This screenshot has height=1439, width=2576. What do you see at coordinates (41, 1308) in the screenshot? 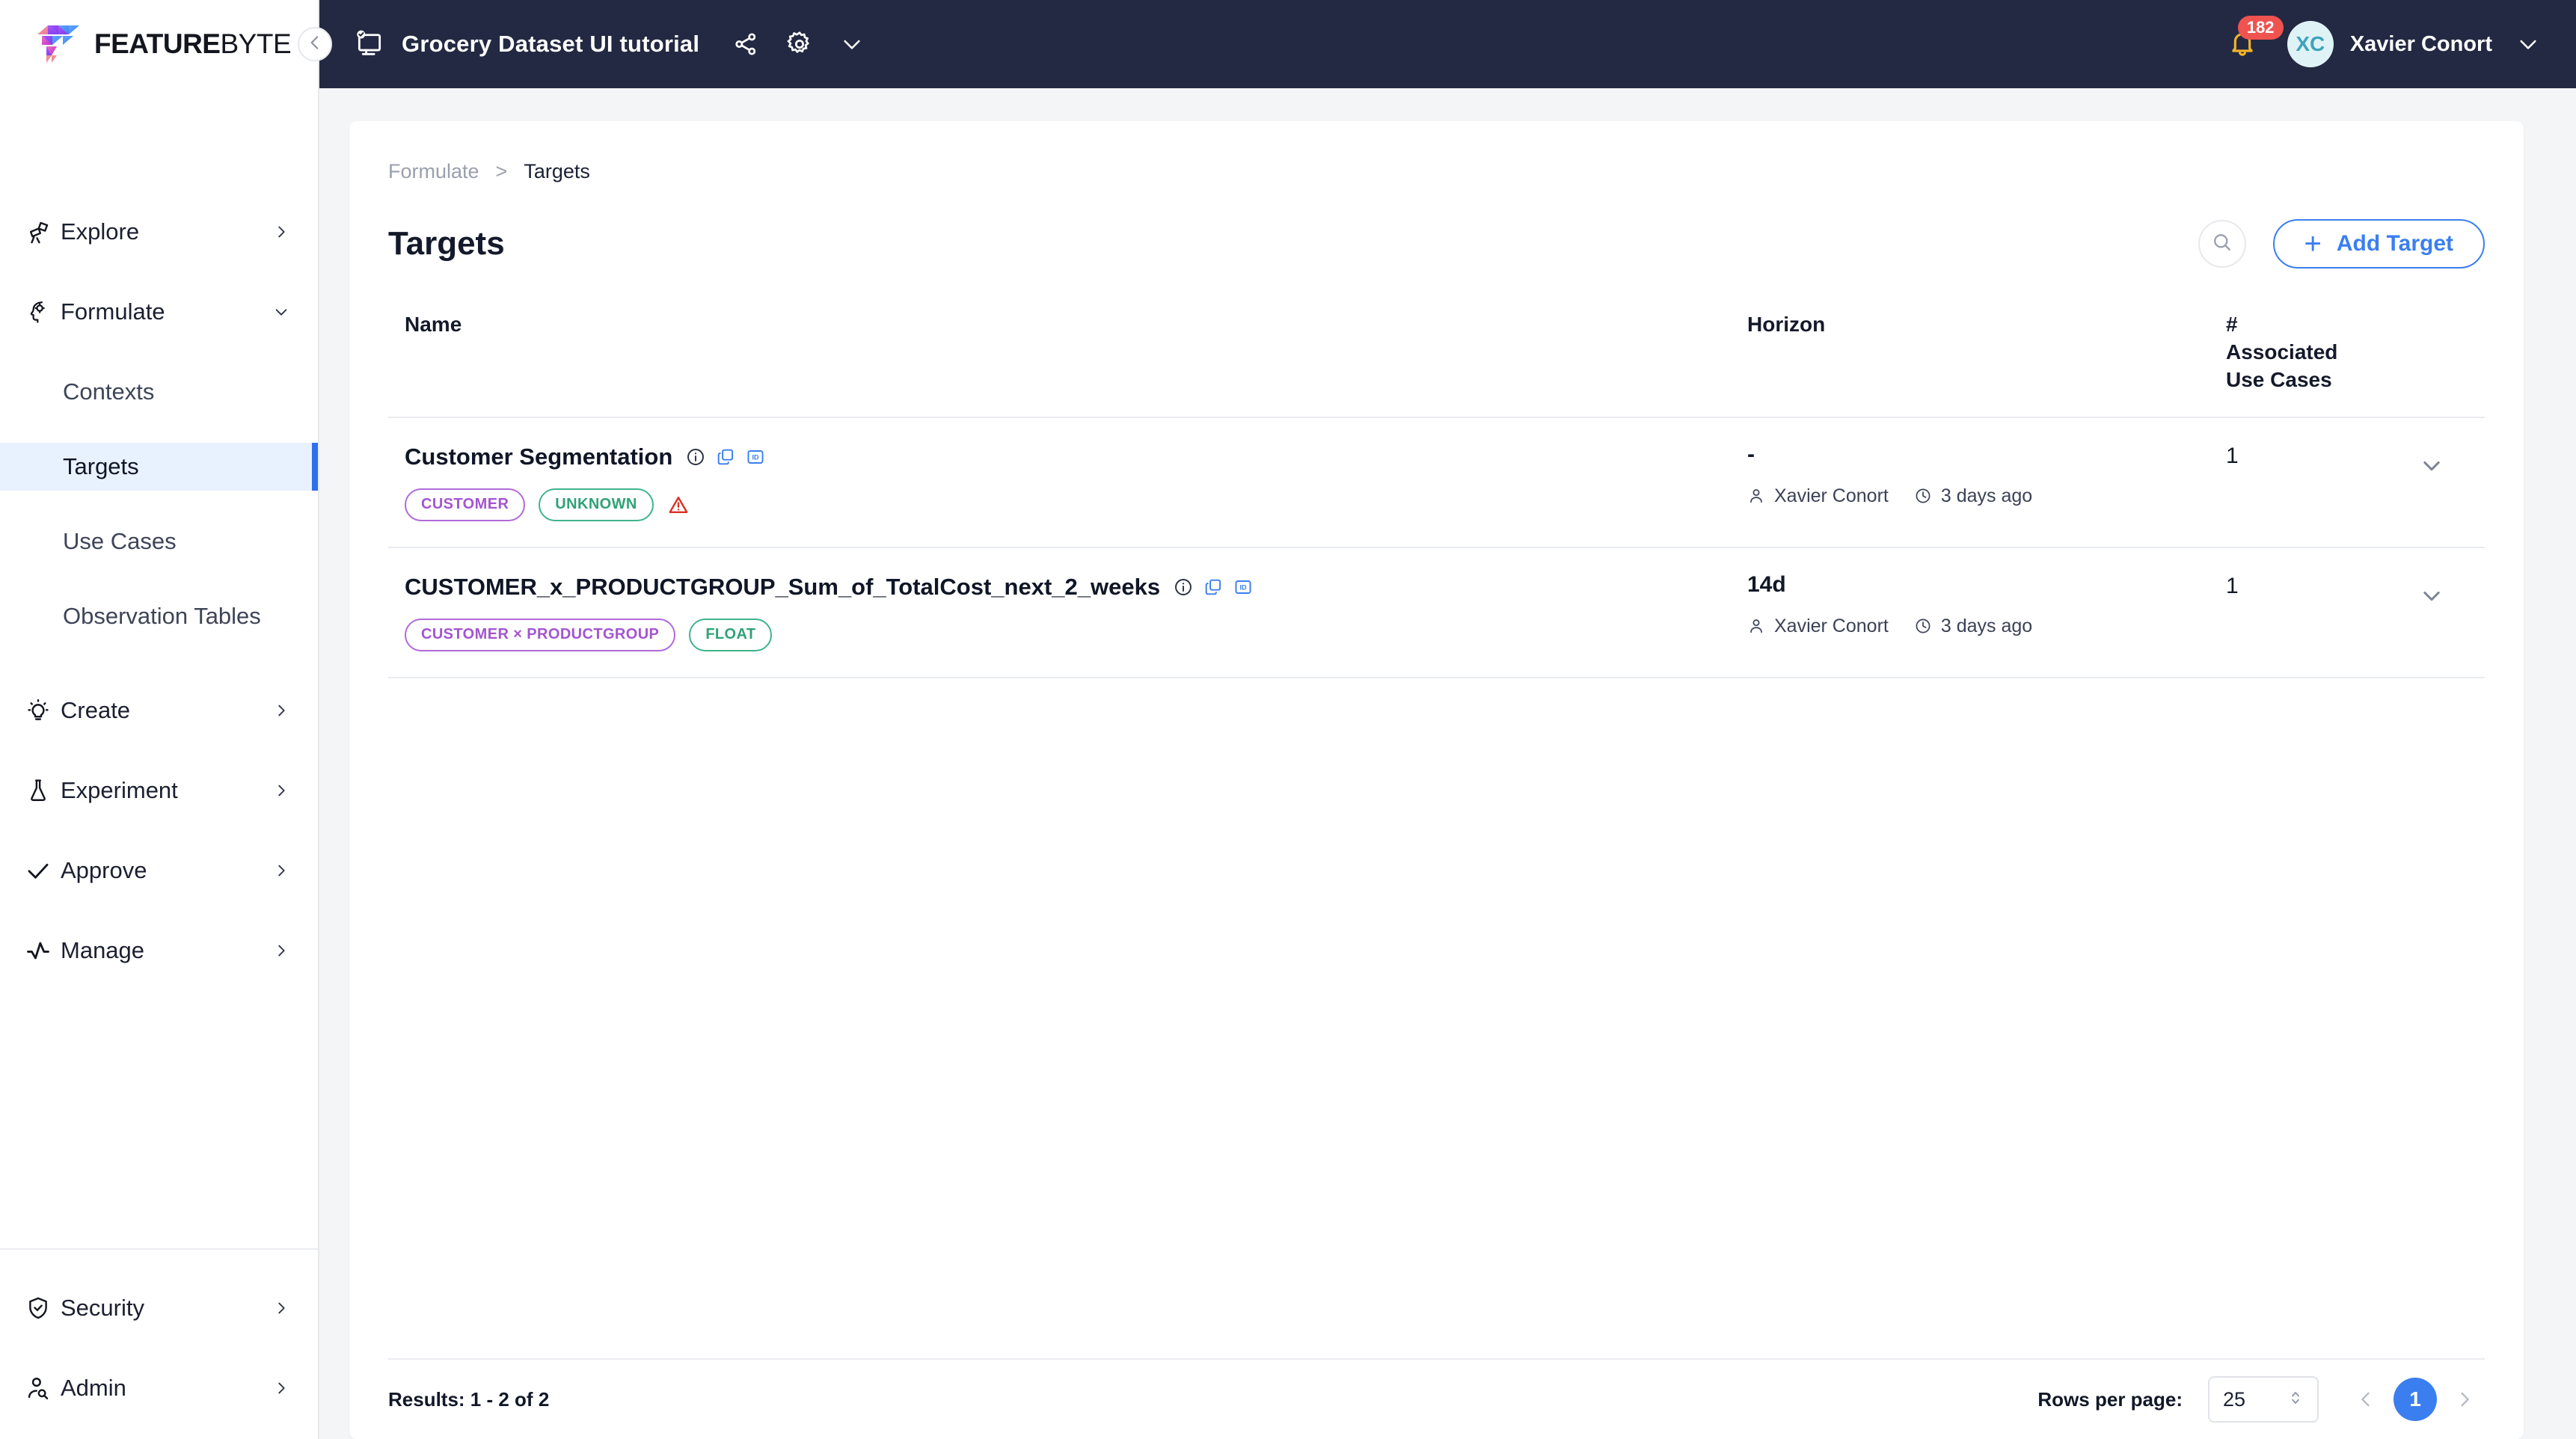
I see `shield-check-icon` at bounding box center [41, 1308].